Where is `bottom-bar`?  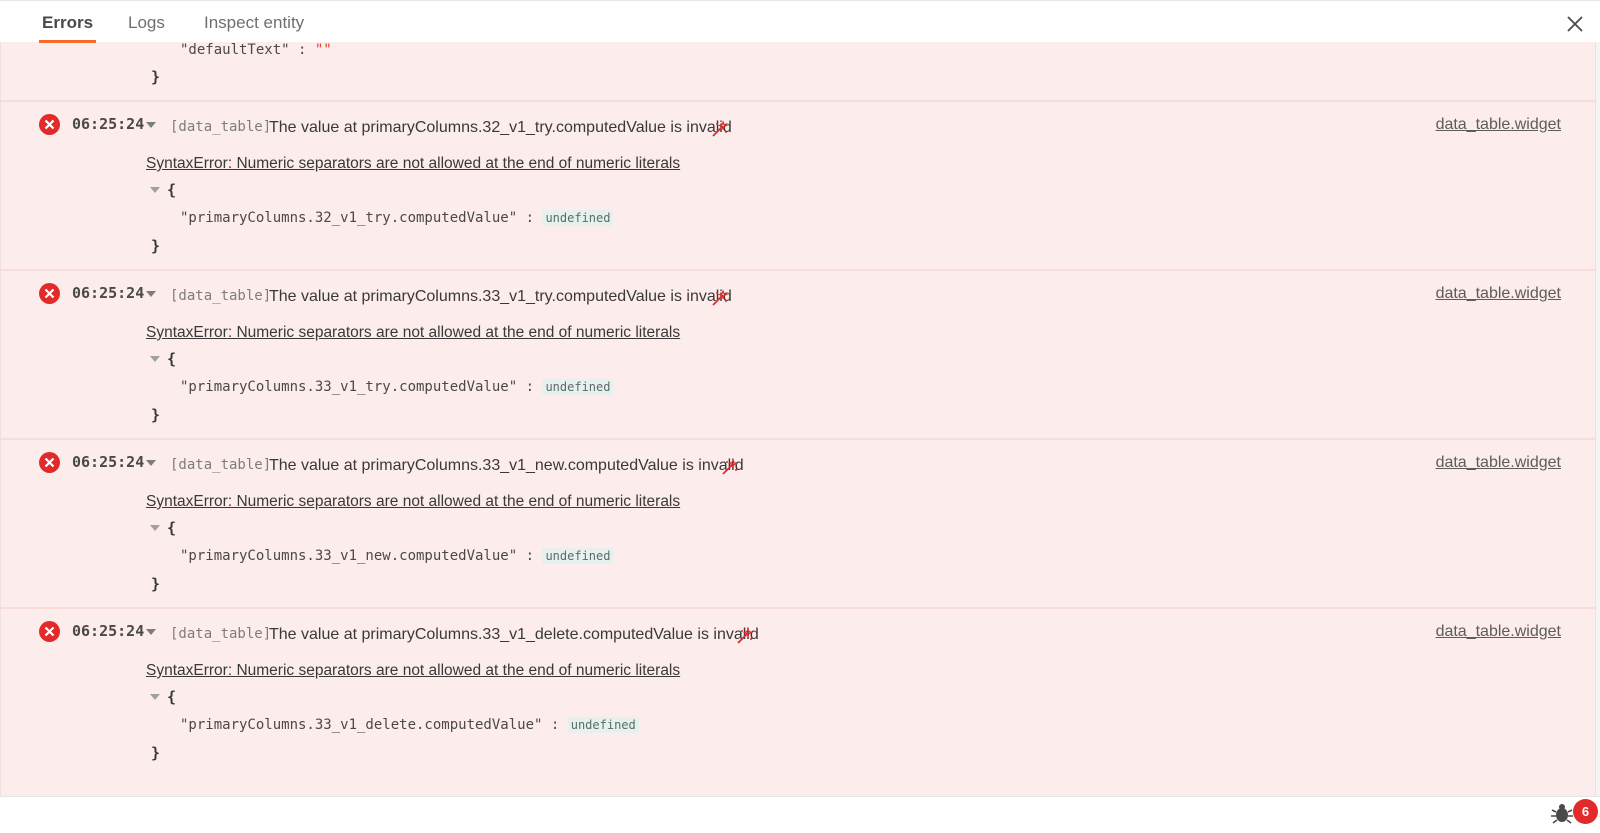 bottom-bar is located at coordinates (800, 814).